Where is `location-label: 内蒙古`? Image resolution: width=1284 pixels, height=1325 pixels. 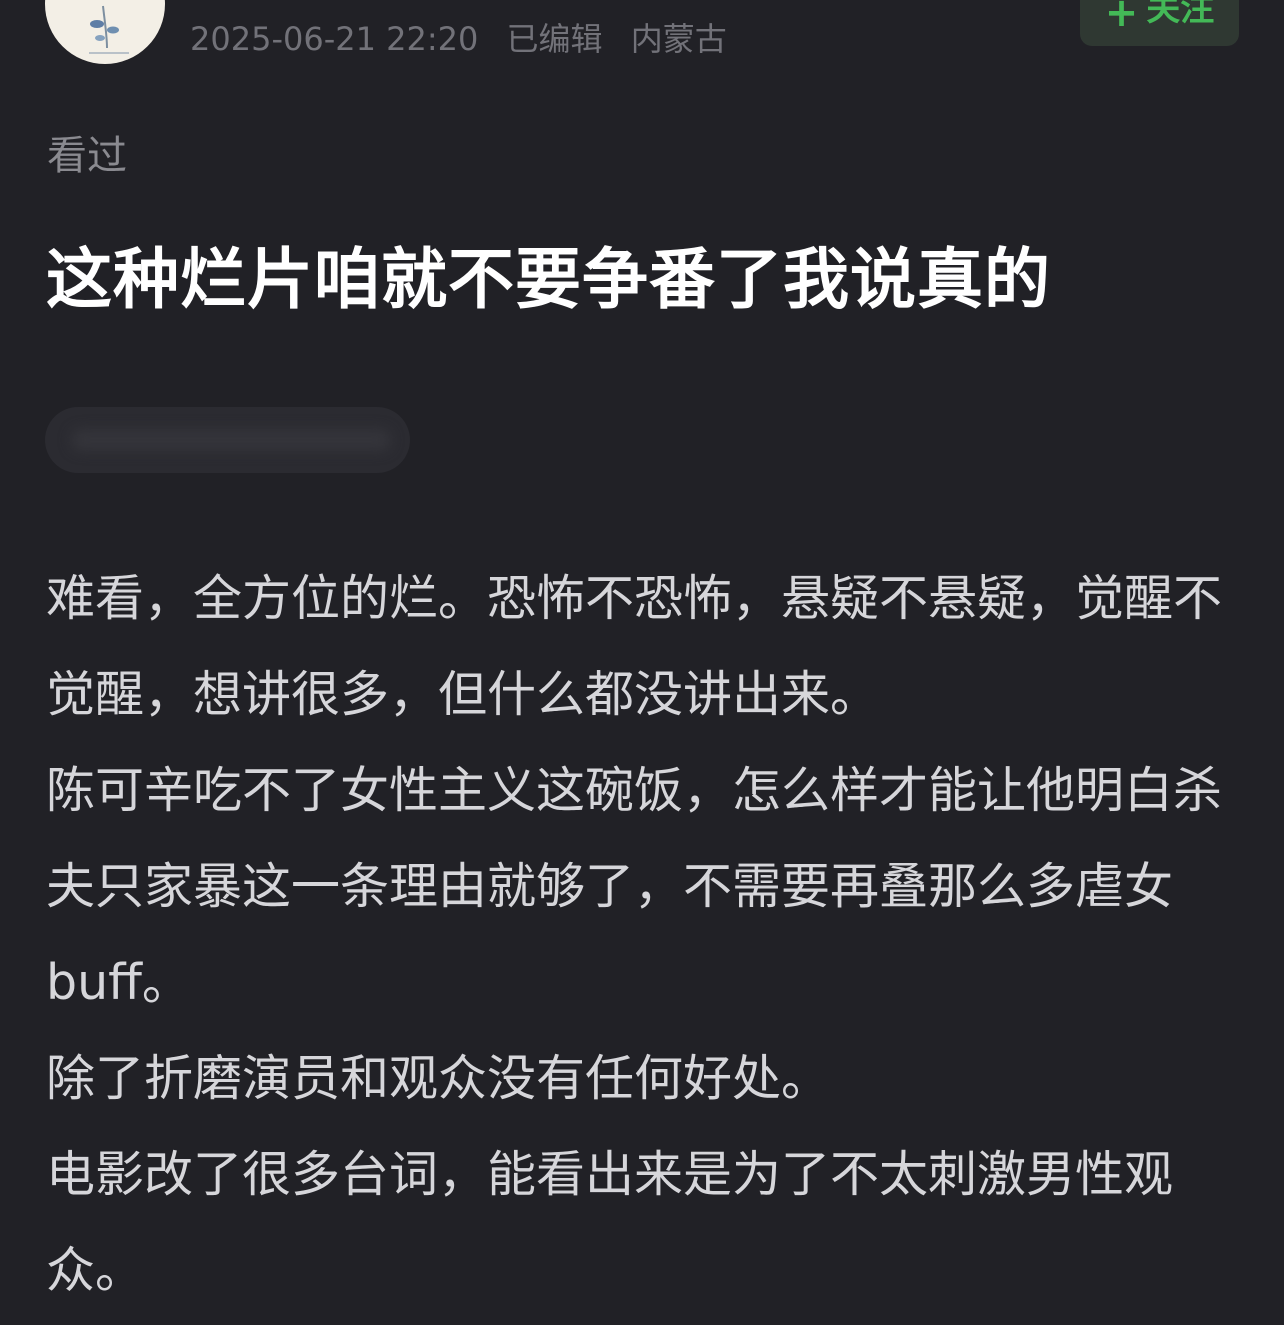
location-label: 内蒙古 is located at coordinates (678, 39).